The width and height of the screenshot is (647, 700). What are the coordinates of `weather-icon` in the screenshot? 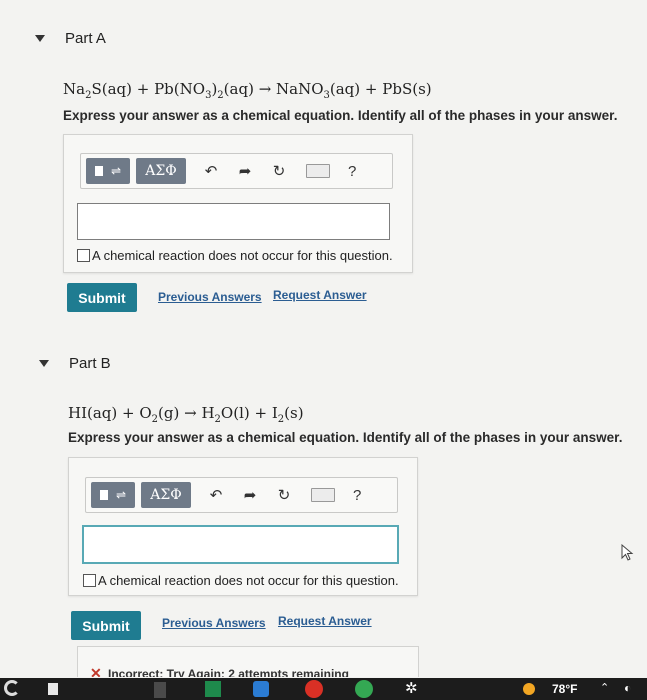 It's located at (529, 689).